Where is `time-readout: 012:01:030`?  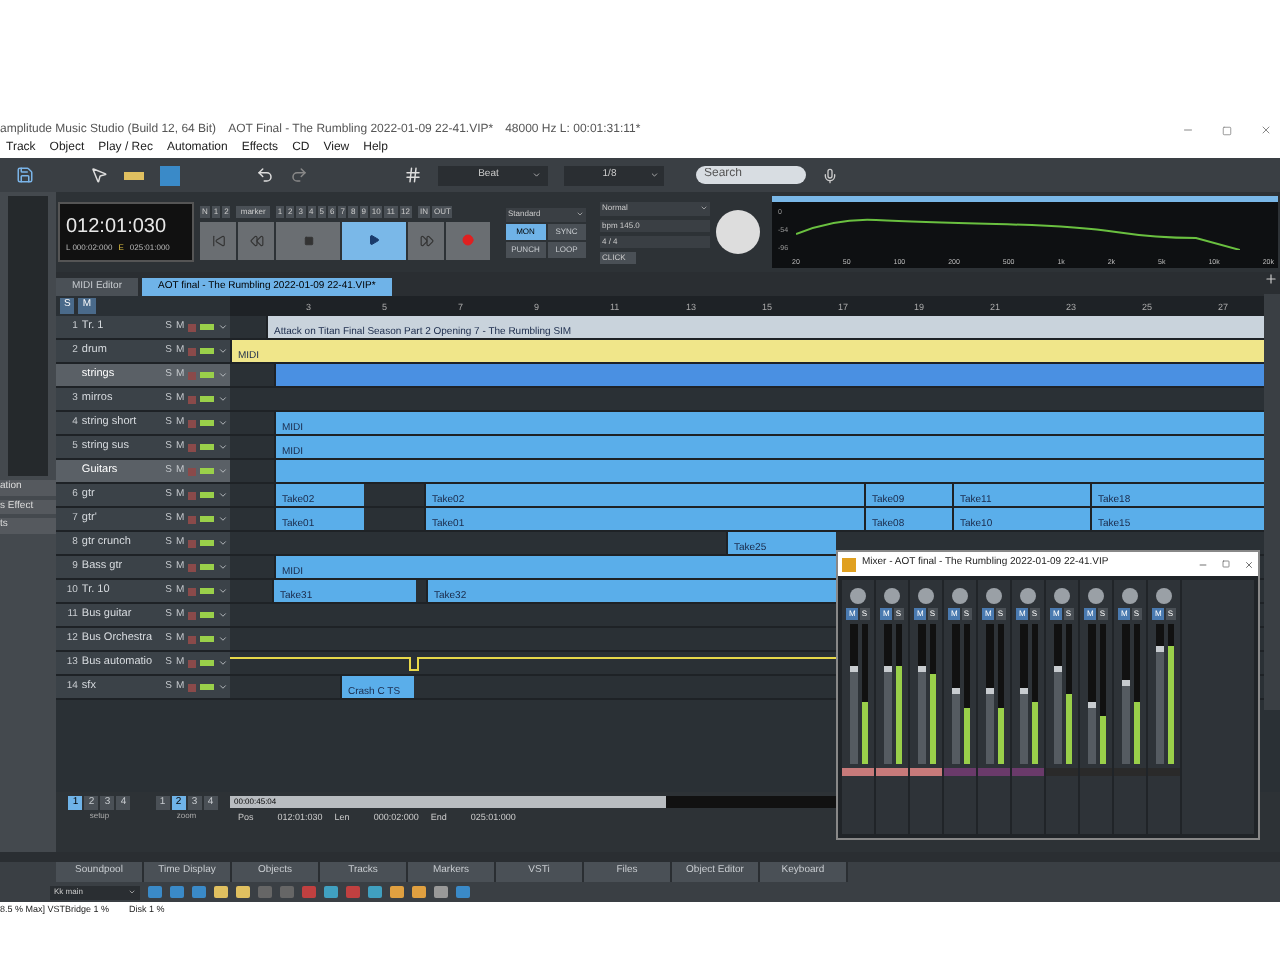
time-readout: 012:01:030 is located at coordinates (117, 227).